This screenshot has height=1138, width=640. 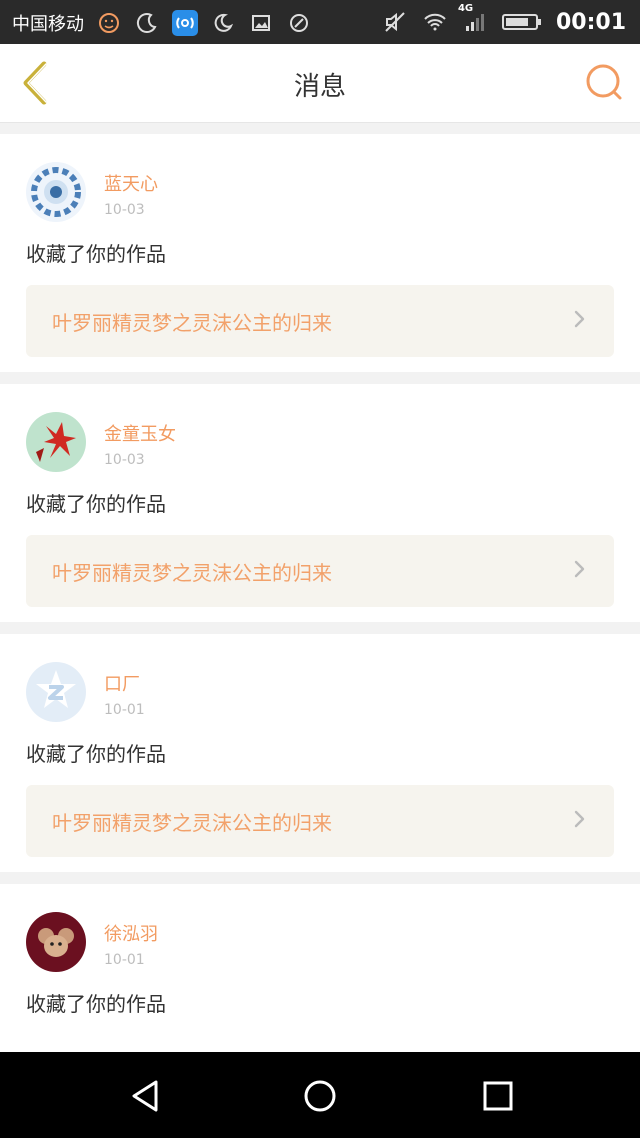 I want to click on list-item: 徐泓羽 10-01 收藏了你的作品, so click(x=320, y=968).